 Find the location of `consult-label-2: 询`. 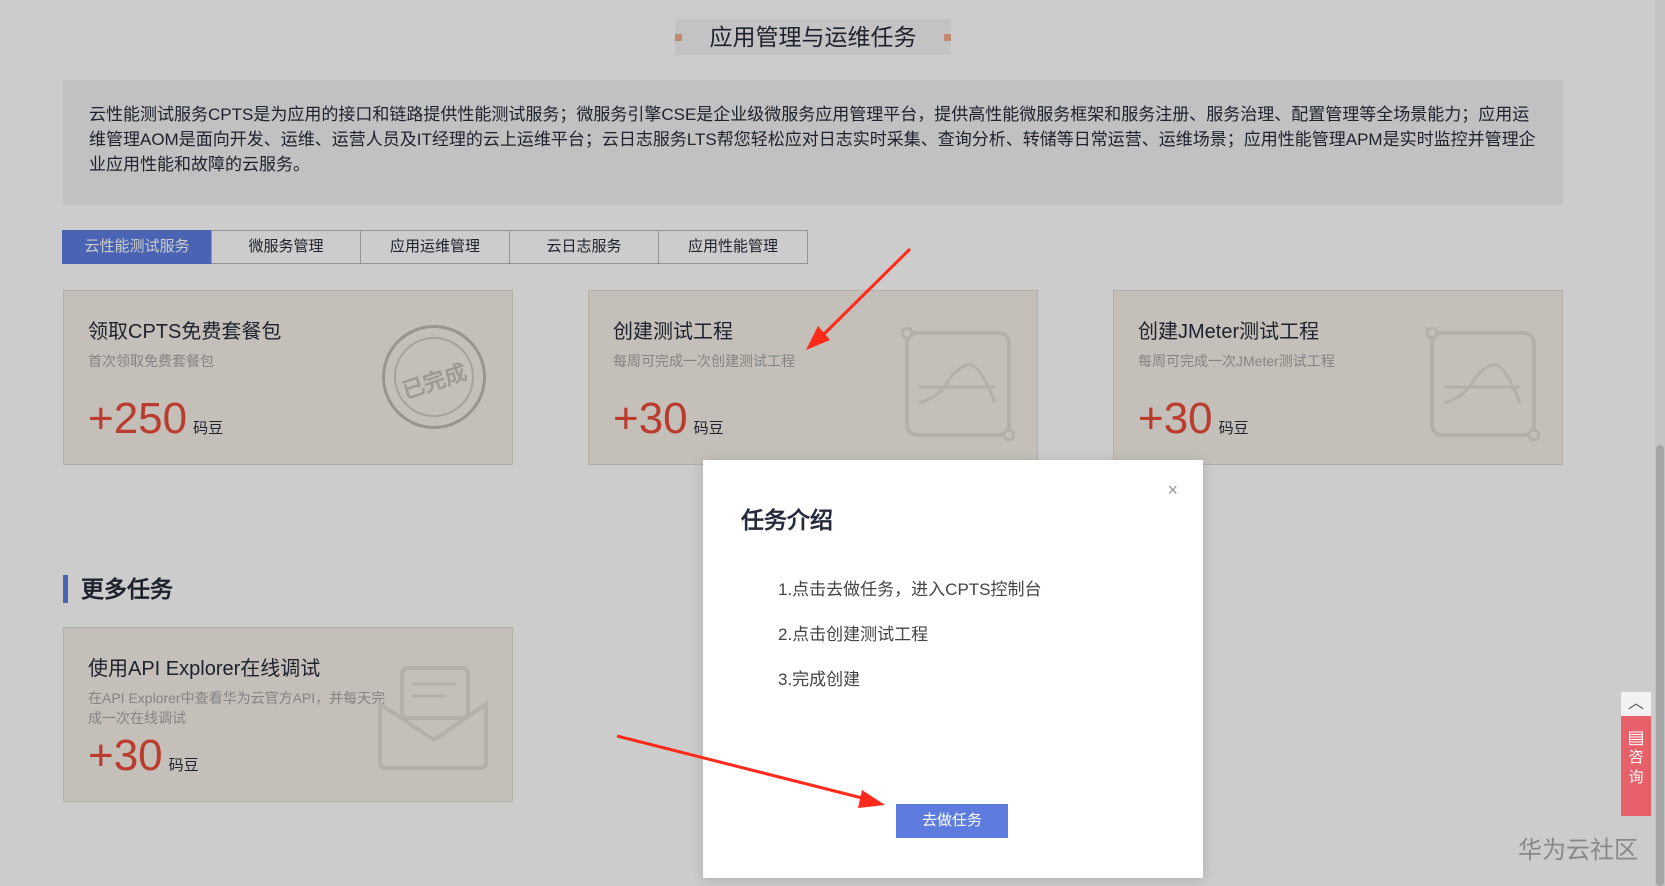

consult-label-2: 询 is located at coordinates (1636, 777).